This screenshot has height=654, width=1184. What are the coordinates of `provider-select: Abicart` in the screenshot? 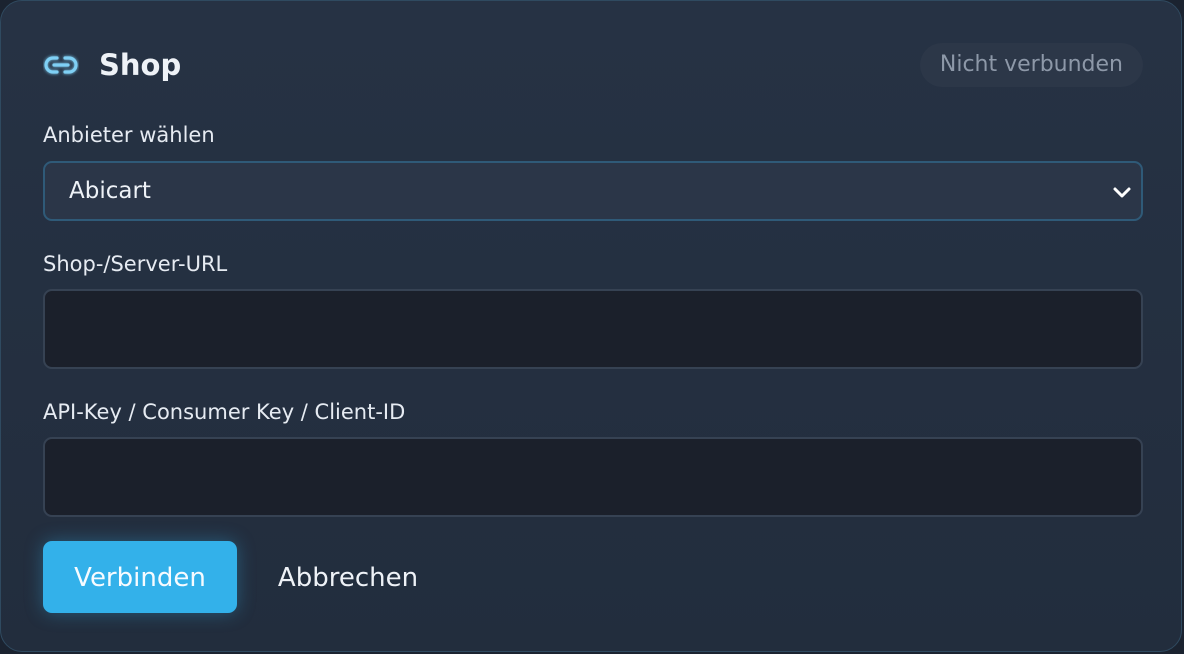 It's located at (593, 191).